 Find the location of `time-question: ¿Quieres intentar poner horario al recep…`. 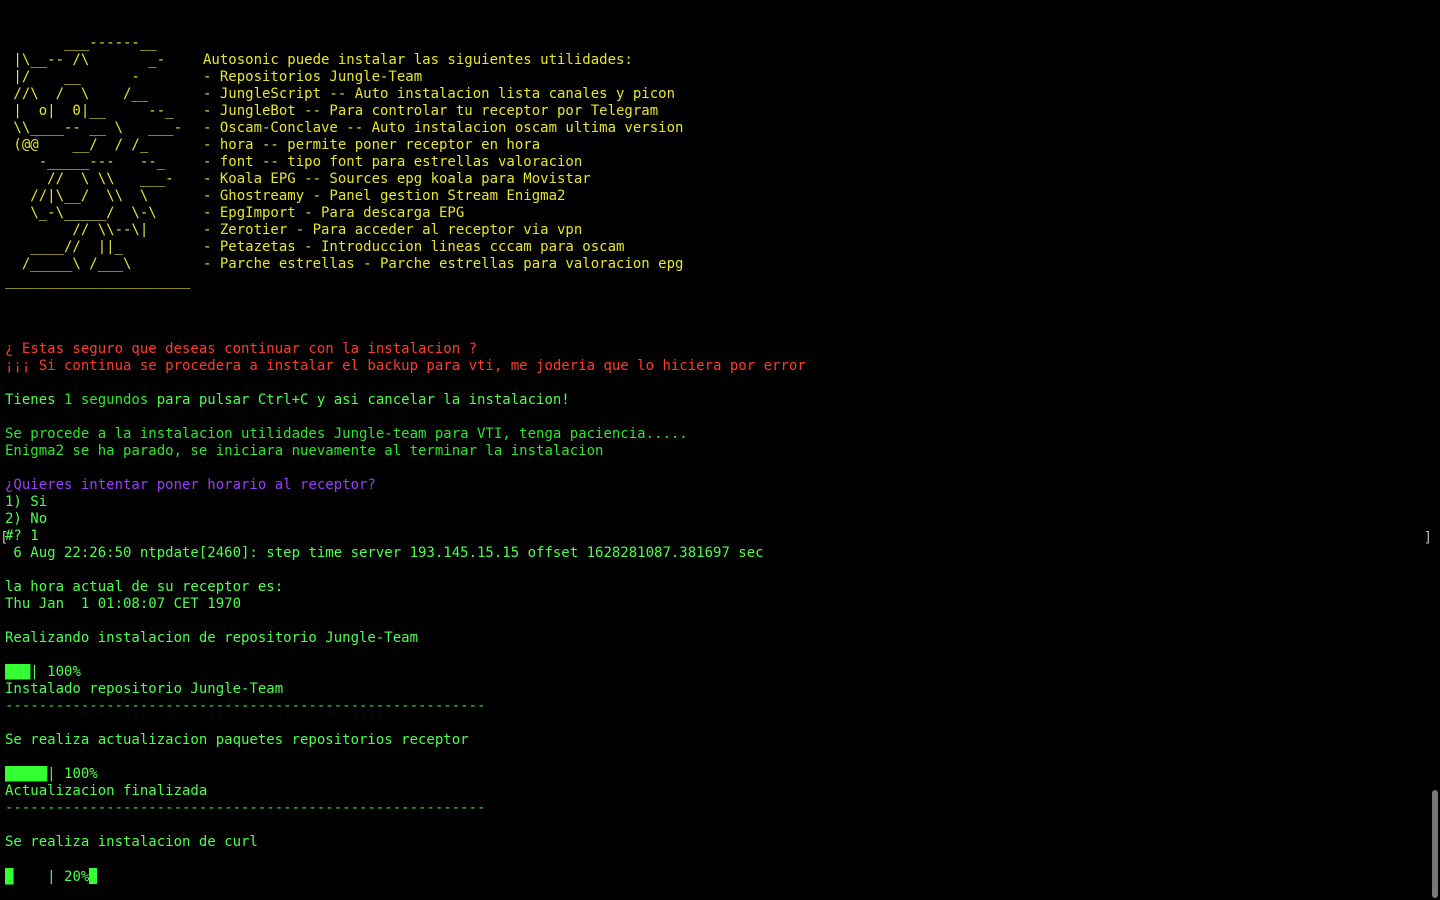

time-question: ¿Quieres intentar poner horario al recep… is located at coordinates (190, 485).